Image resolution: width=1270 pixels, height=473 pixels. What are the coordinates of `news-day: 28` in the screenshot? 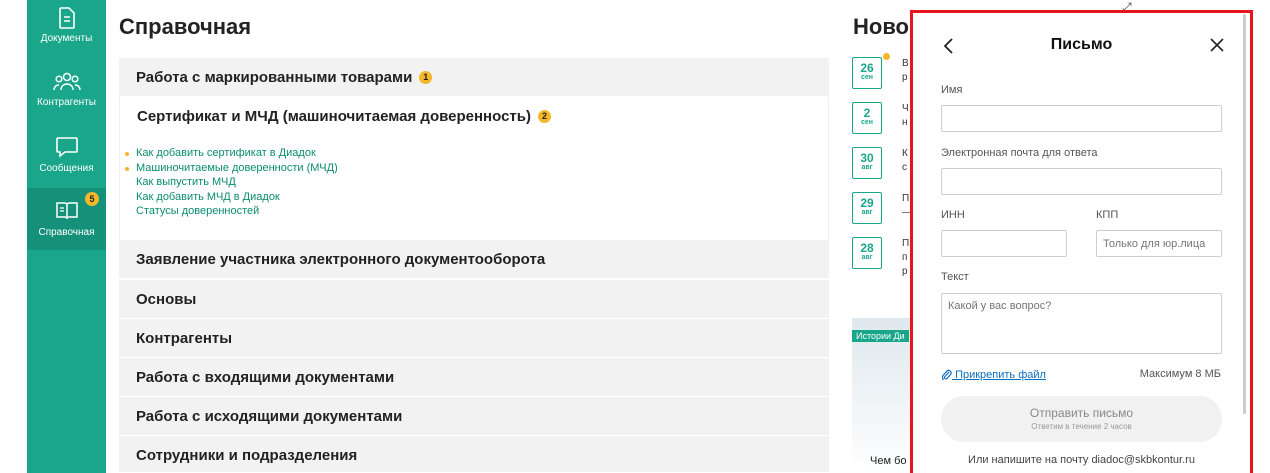 It's located at (867, 248).